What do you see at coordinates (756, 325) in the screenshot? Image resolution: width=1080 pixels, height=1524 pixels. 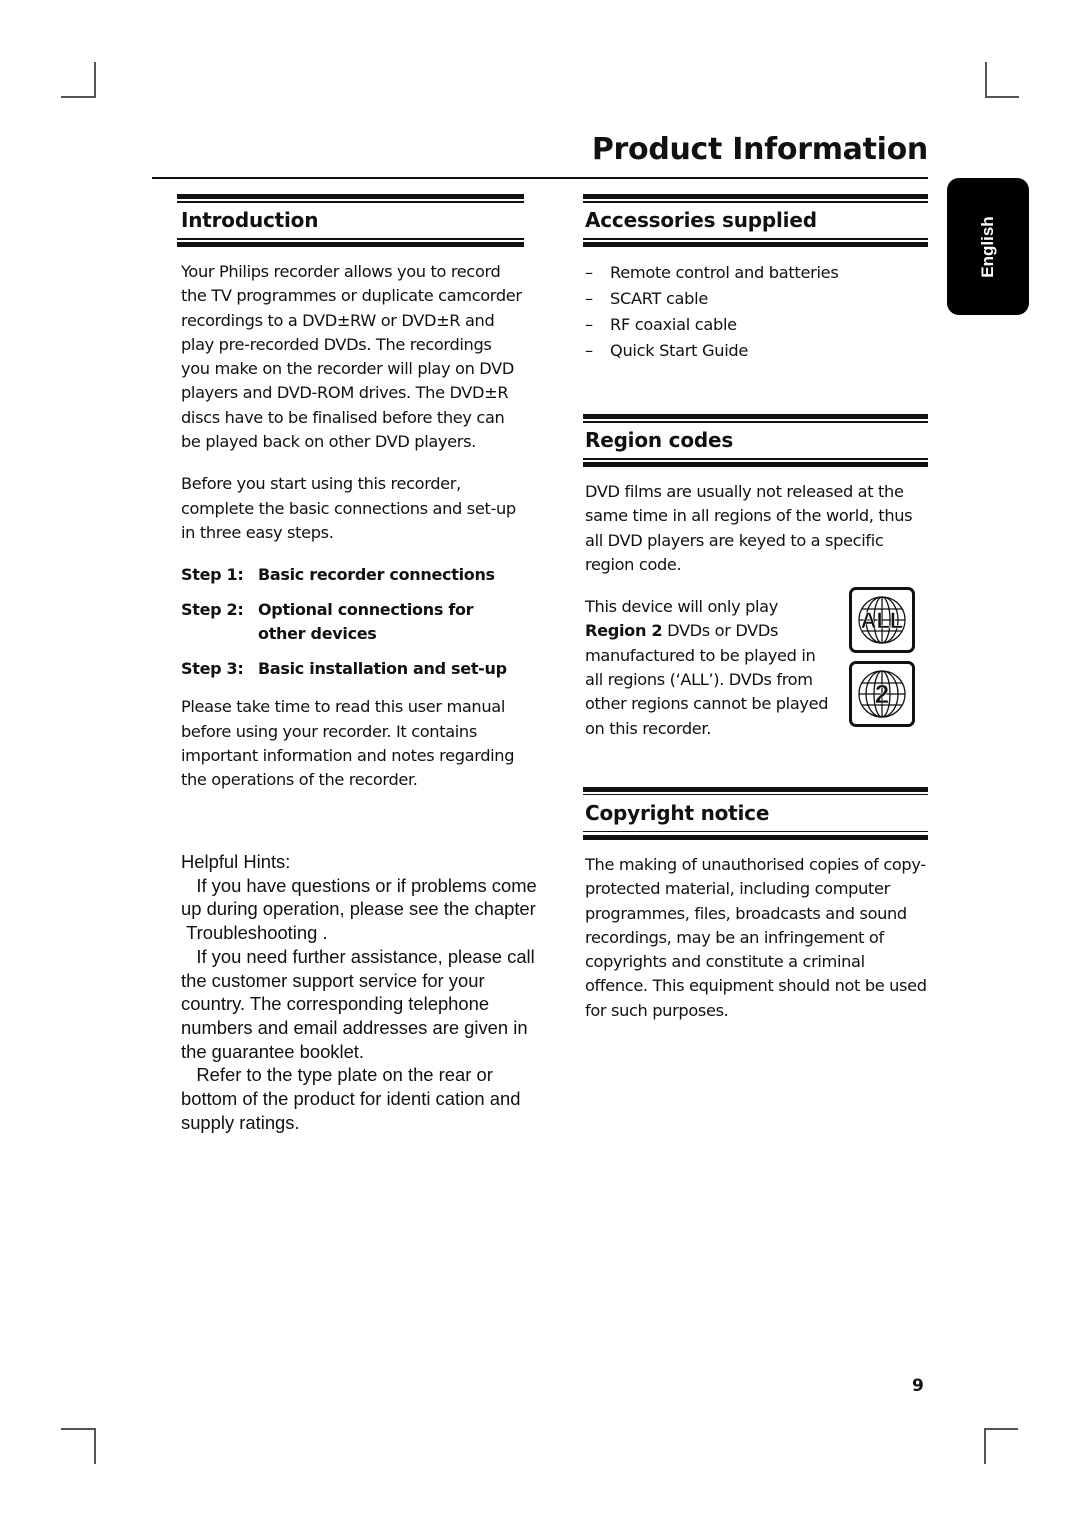 I see `list-item: – RF coaxial cable` at bounding box center [756, 325].